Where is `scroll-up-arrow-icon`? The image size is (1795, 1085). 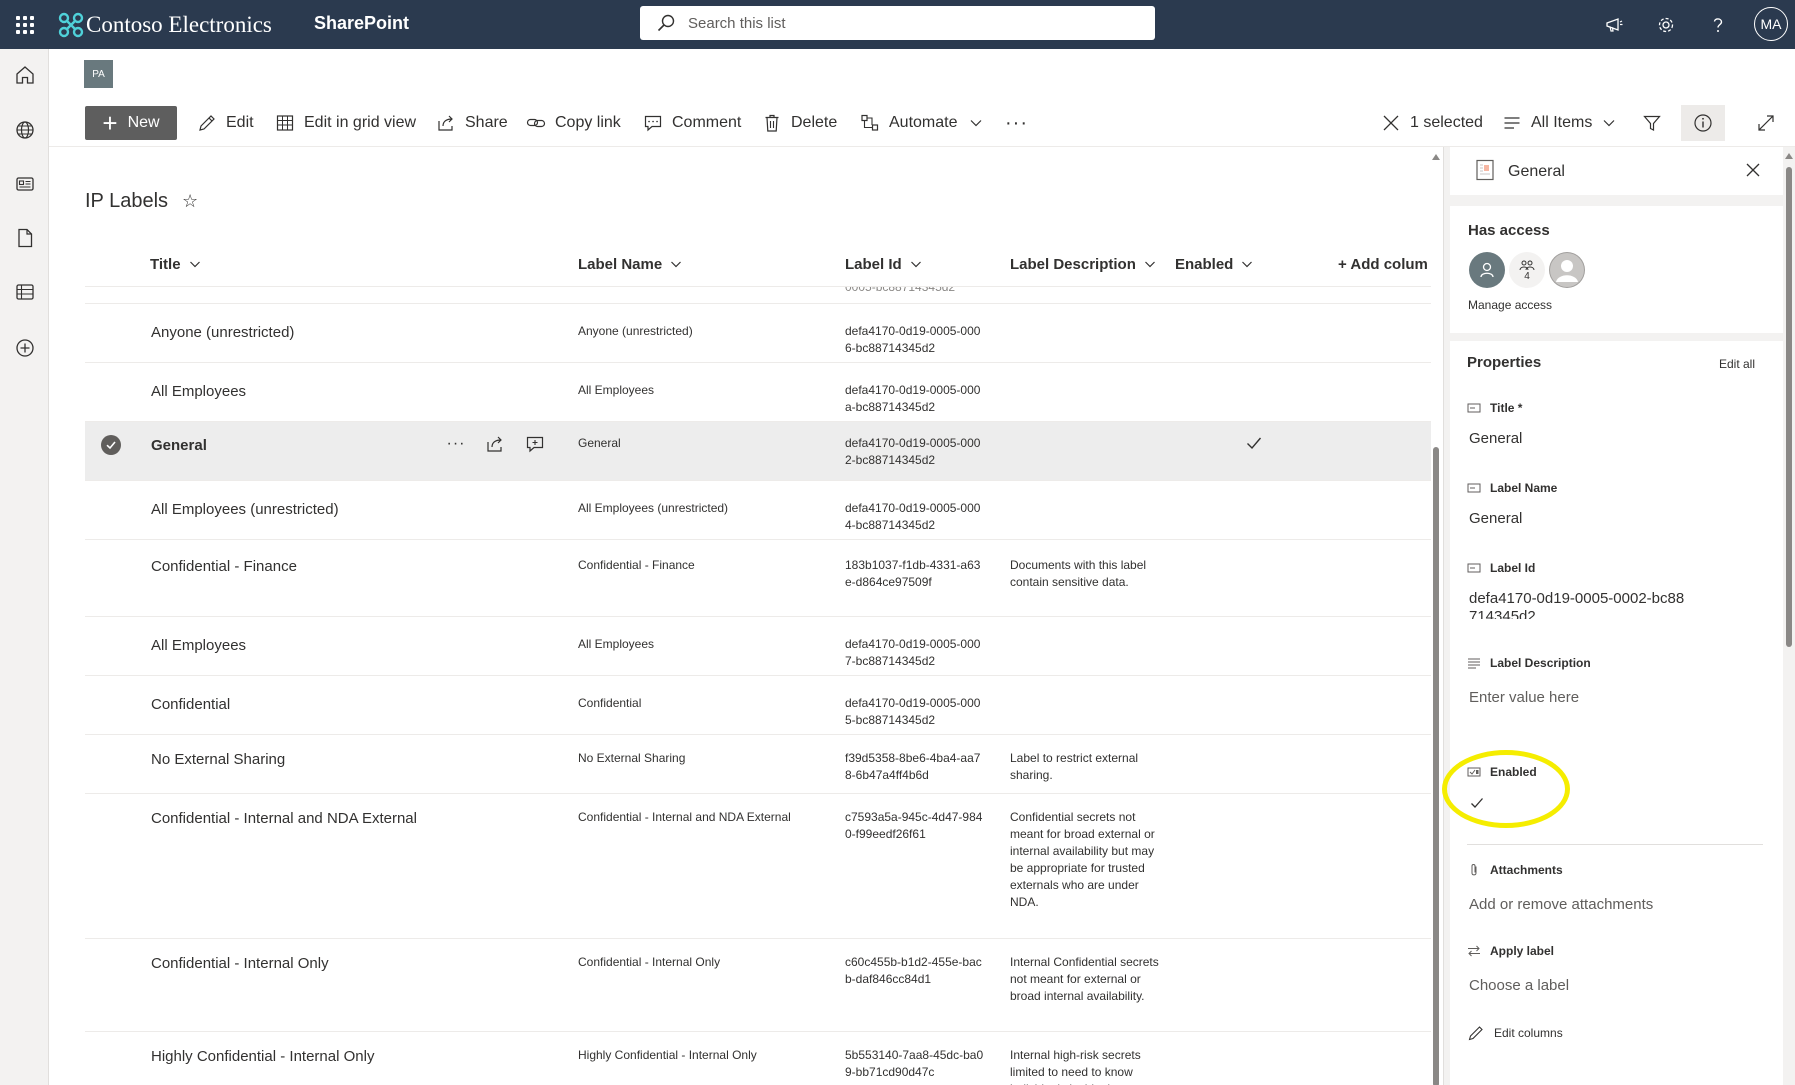 scroll-up-arrow-icon is located at coordinates (1436, 157).